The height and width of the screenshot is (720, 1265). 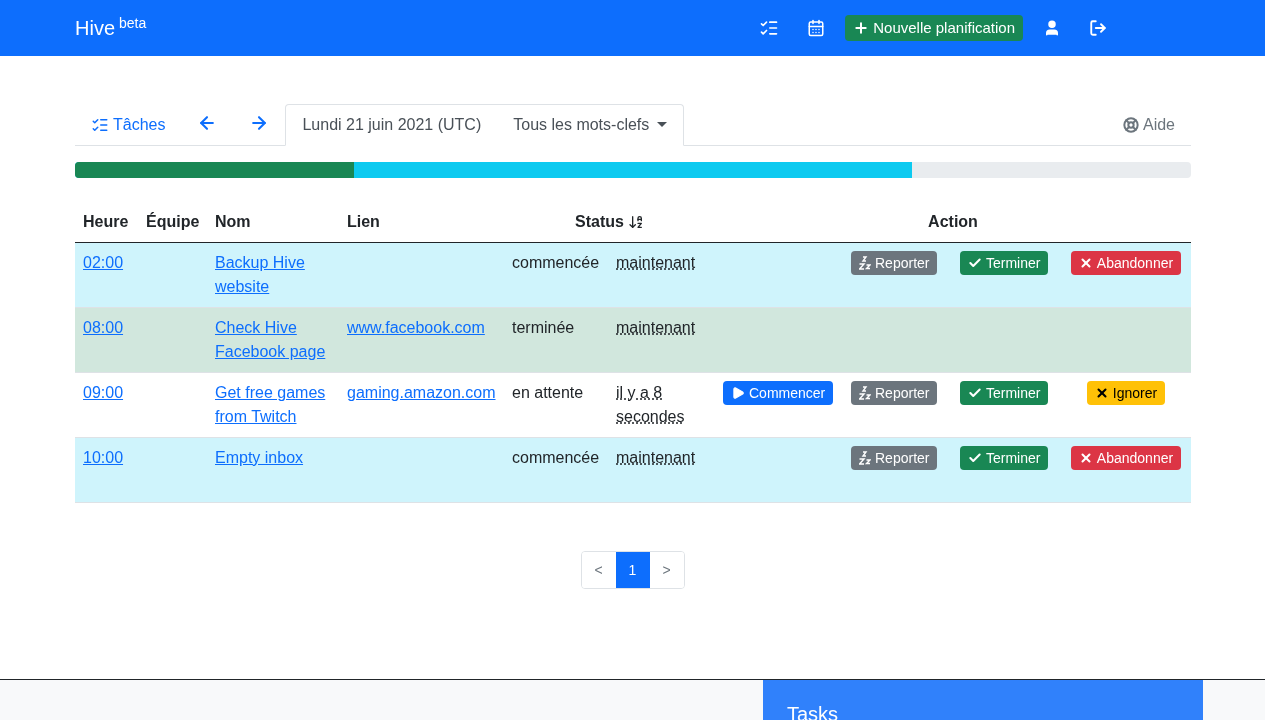 What do you see at coordinates (635, 222) in the screenshot?
I see `sort-icon` at bounding box center [635, 222].